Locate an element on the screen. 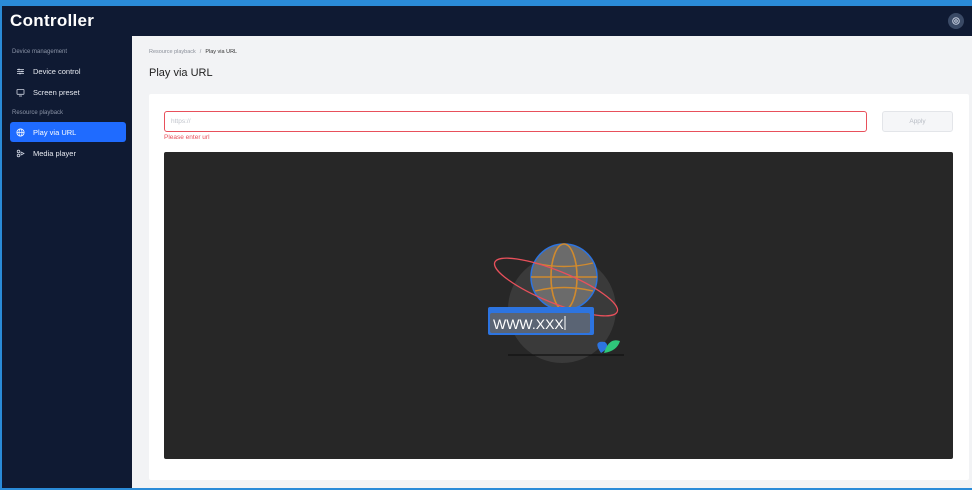 Image resolution: width=972 pixels, height=490 pixels. page-title: Play via URL is located at coordinates (181, 73).